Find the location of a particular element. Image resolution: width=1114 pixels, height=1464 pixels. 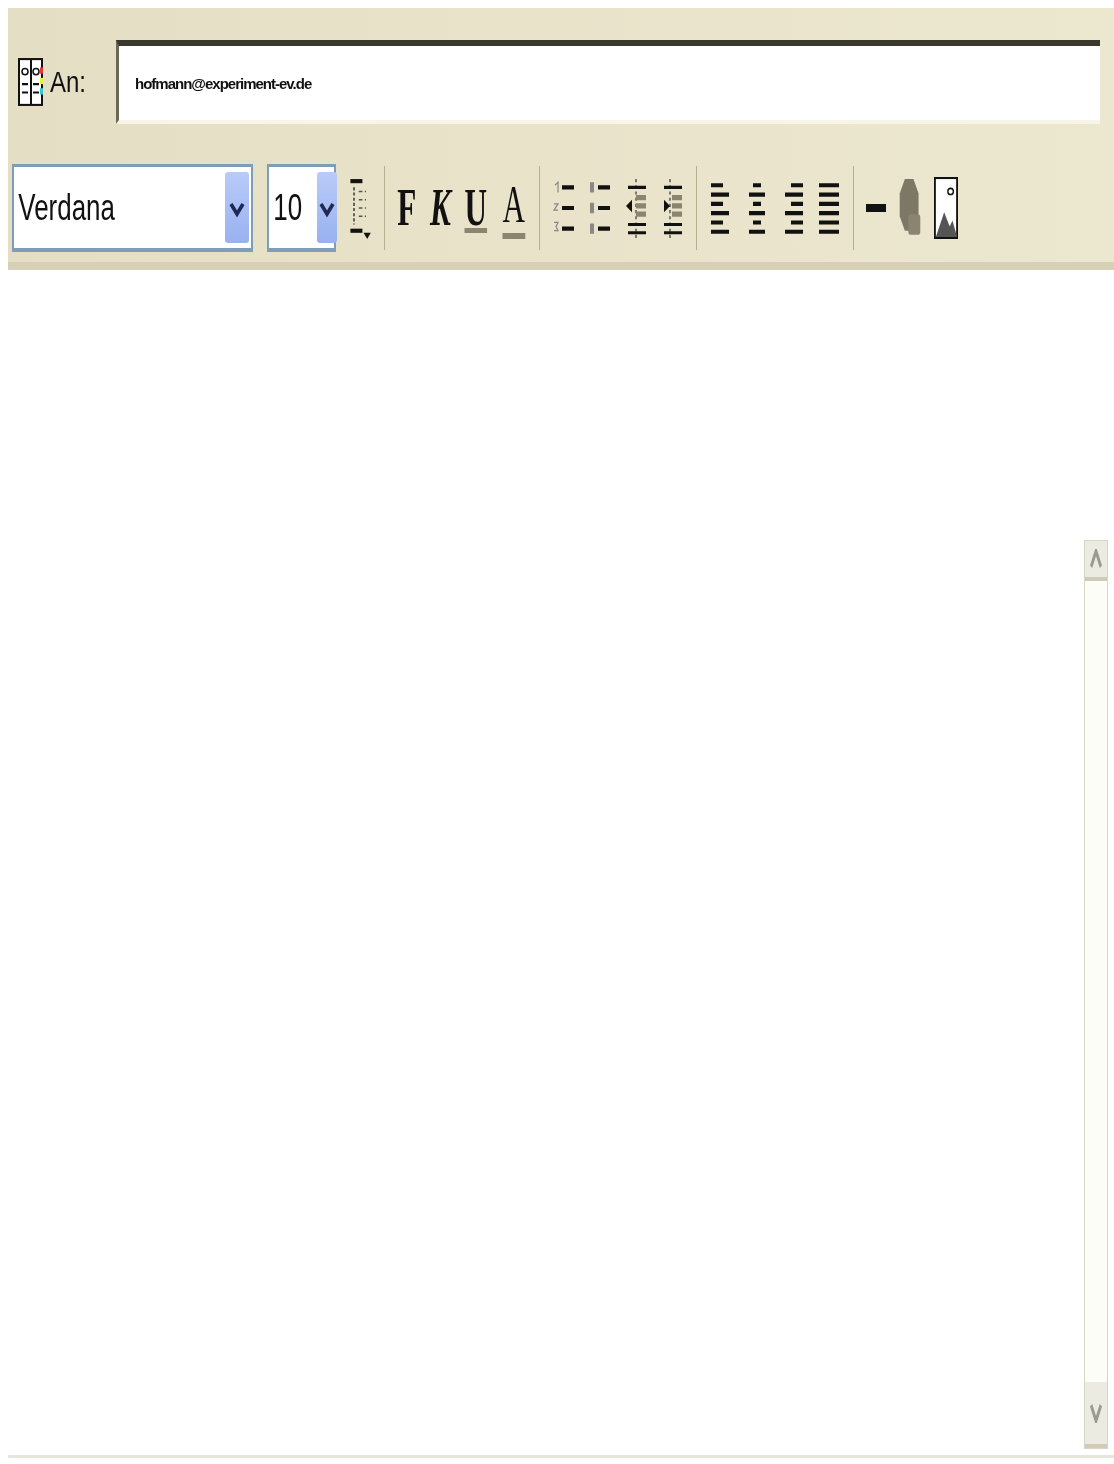

to-label: An: is located at coordinates (69, 82).